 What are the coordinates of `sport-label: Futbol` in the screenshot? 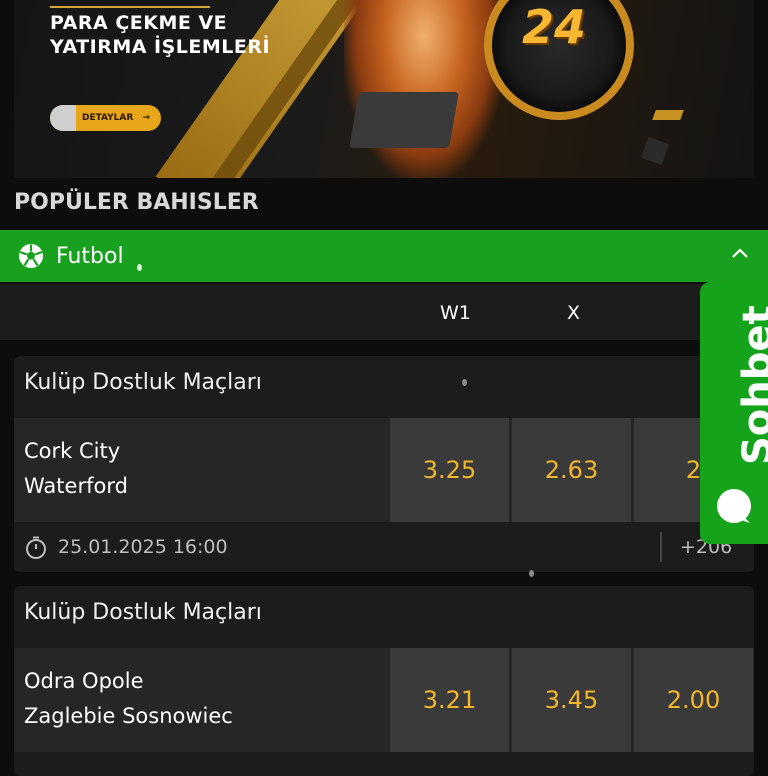 It's located at (90, 256).